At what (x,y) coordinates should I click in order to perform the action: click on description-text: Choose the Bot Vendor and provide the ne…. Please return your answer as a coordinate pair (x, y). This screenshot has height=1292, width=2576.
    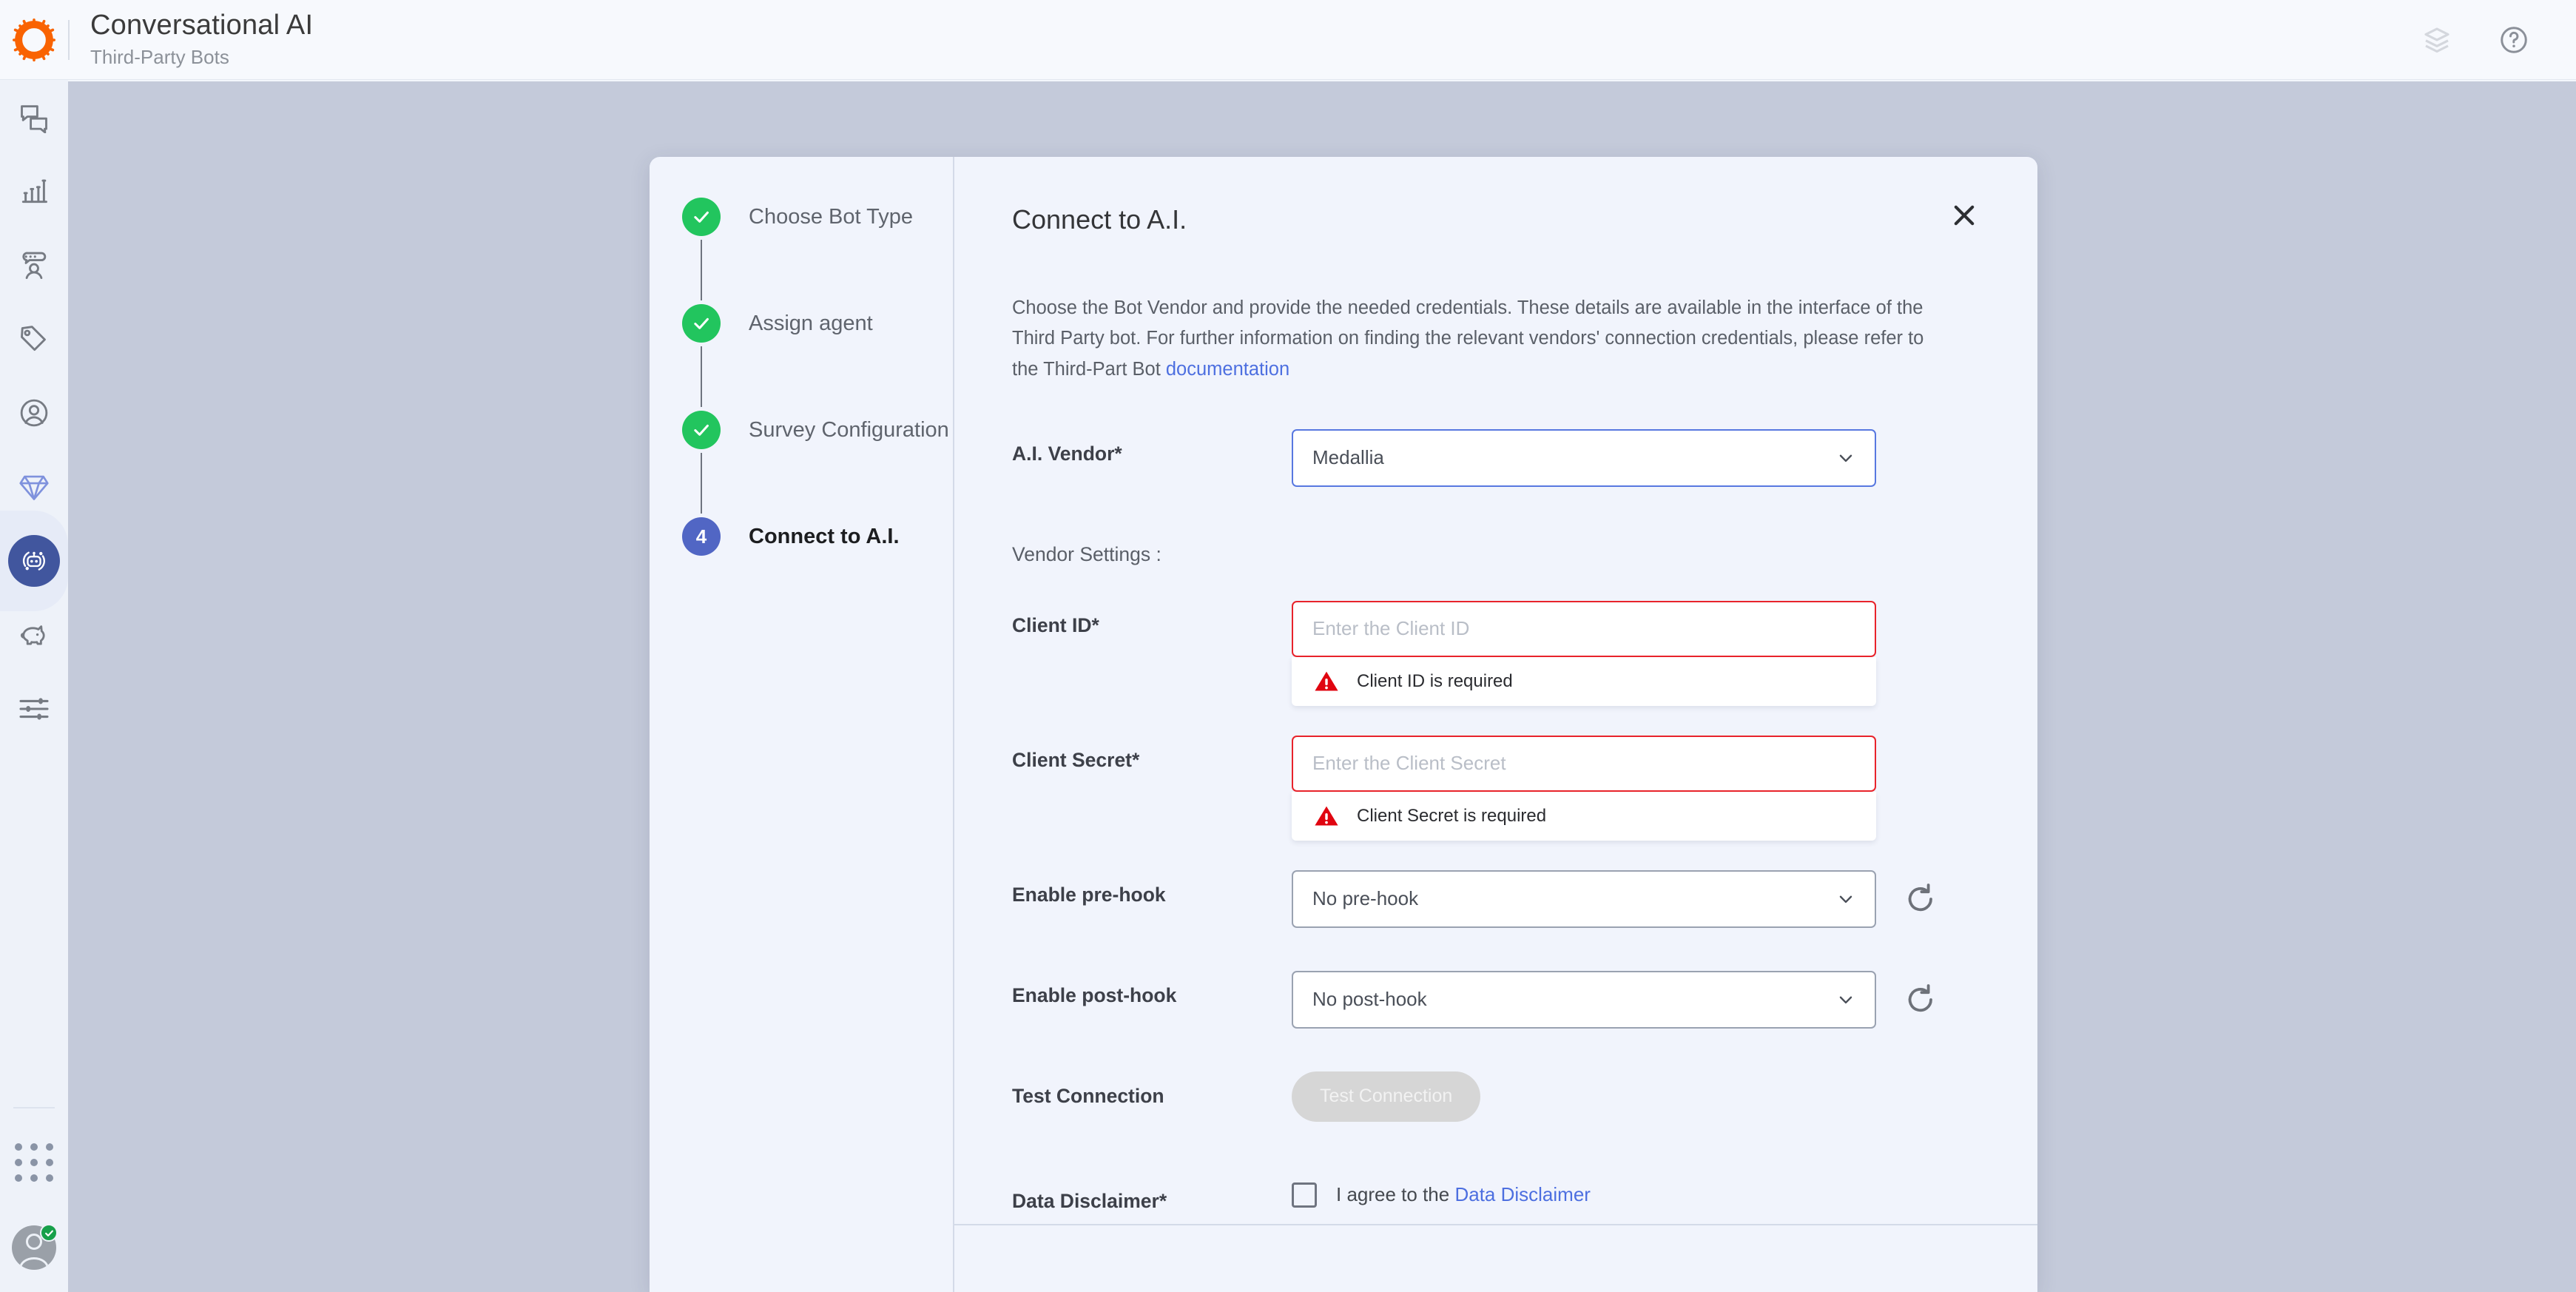
    Looking at the image, I should click on (1468, 338).